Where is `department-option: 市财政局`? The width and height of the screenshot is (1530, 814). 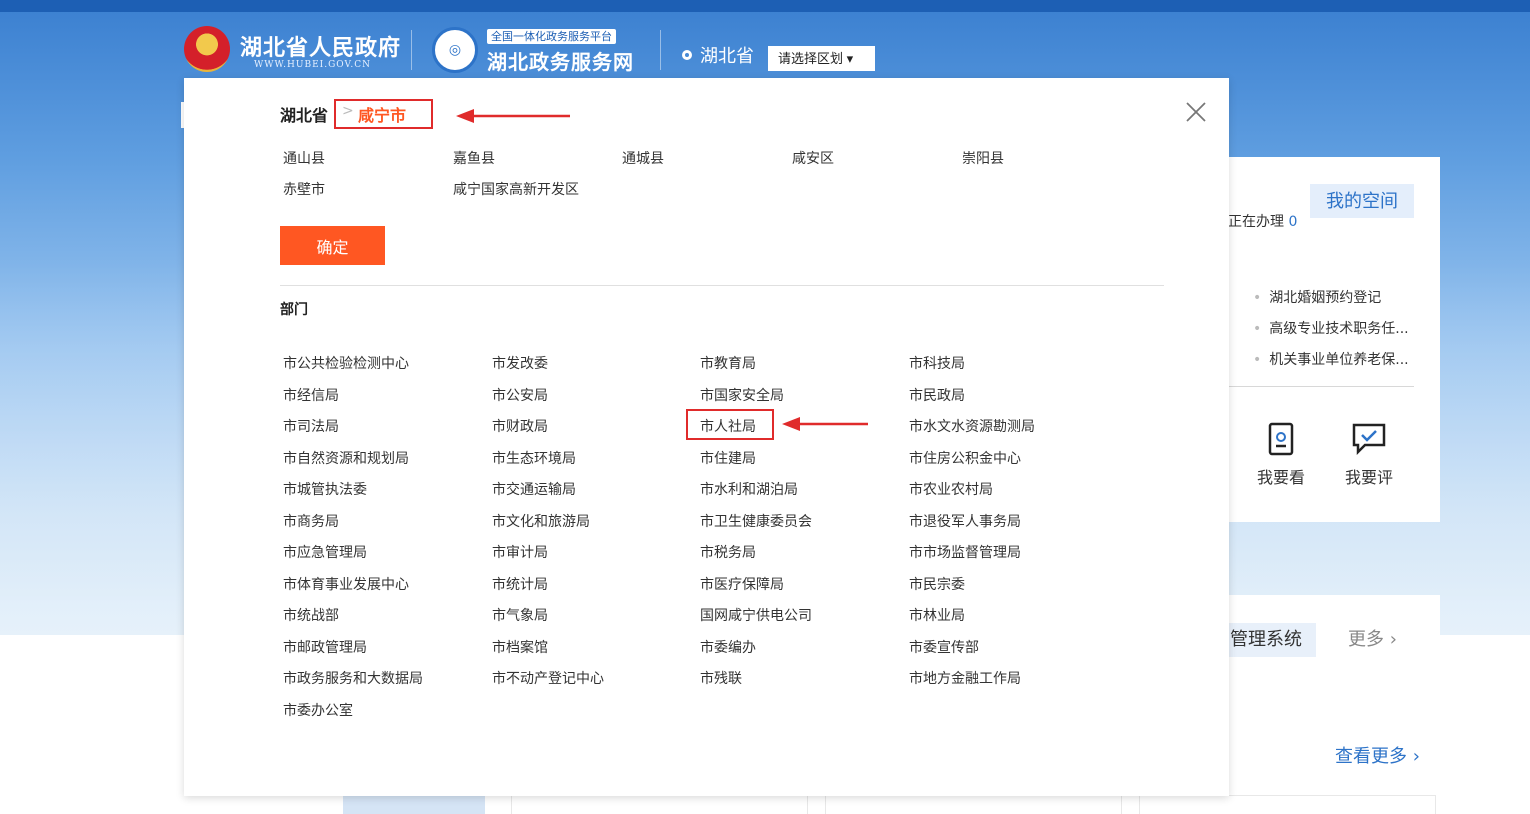 department-option: 市财政局 is located at coordinates (520, 426).